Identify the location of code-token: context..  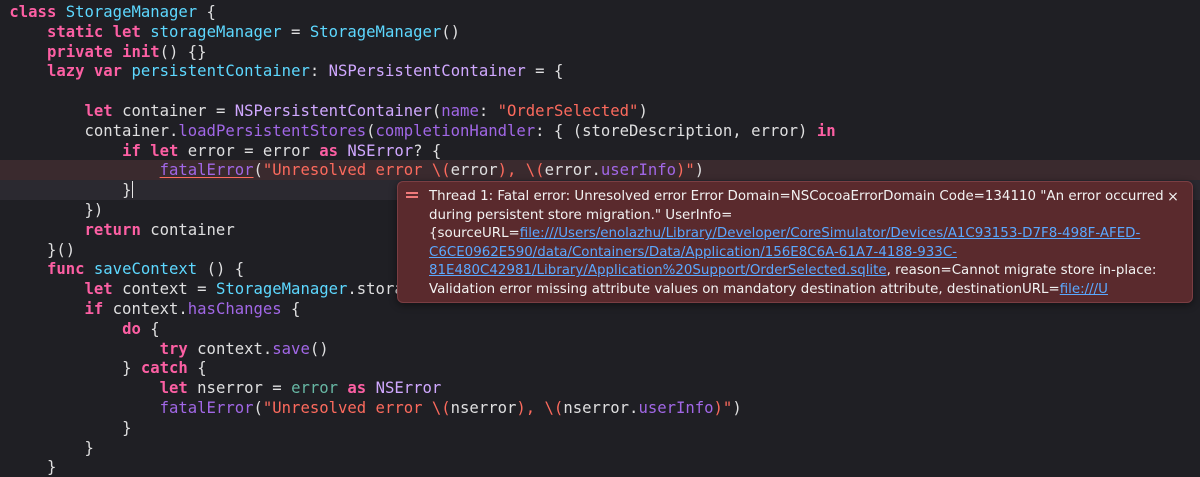
(235, 348).